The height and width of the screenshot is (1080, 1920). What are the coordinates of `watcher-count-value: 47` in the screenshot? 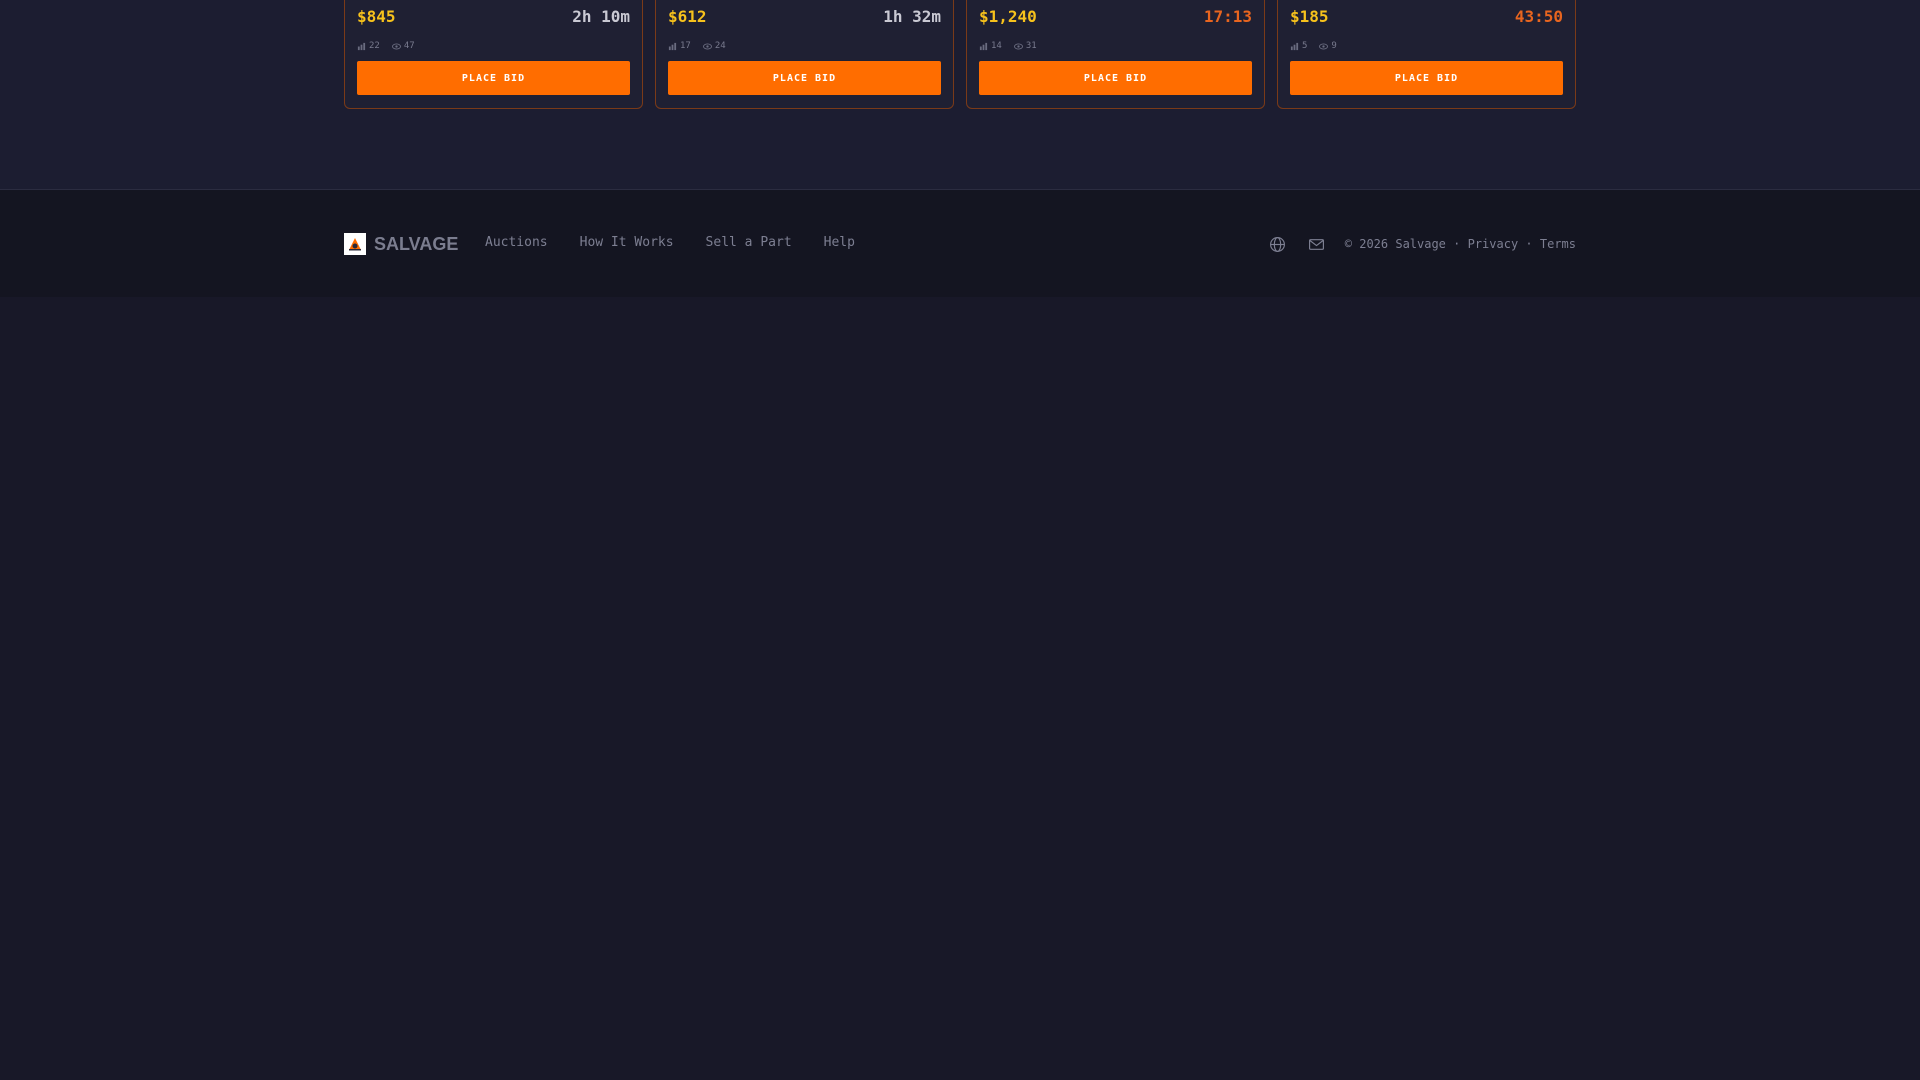 It's located at (409, 46).